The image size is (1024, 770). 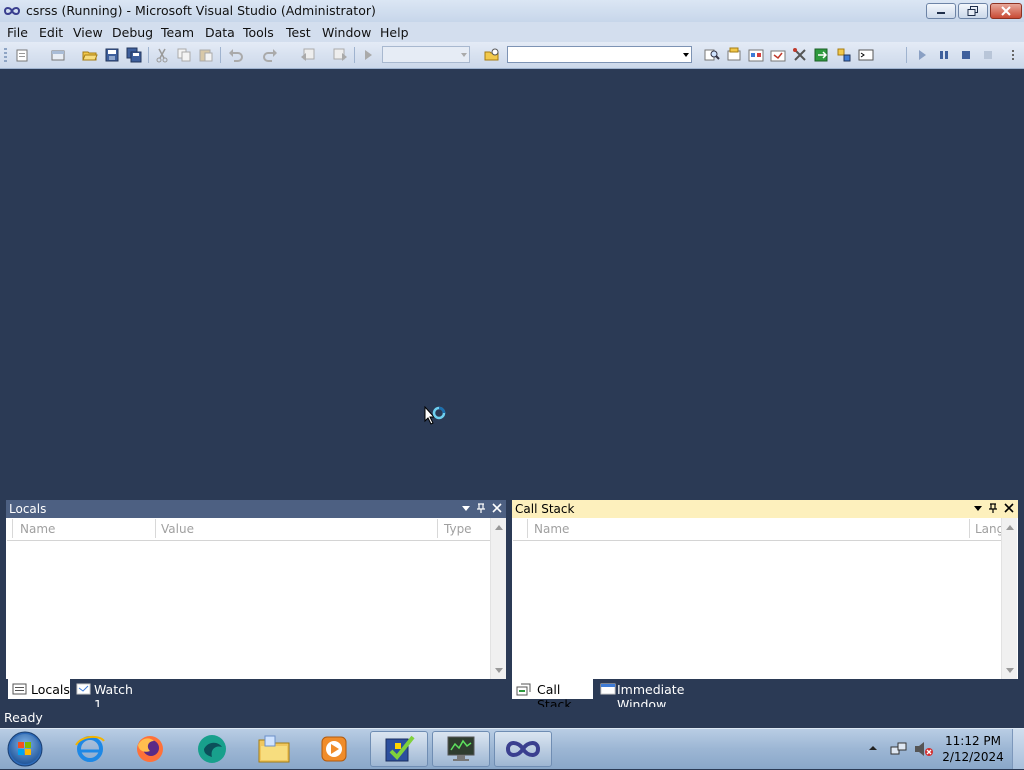 What do you see at coordinates (51, 32) in the screenshot?
I see `menu-edit: Edit` at bounding box center [51, 32].